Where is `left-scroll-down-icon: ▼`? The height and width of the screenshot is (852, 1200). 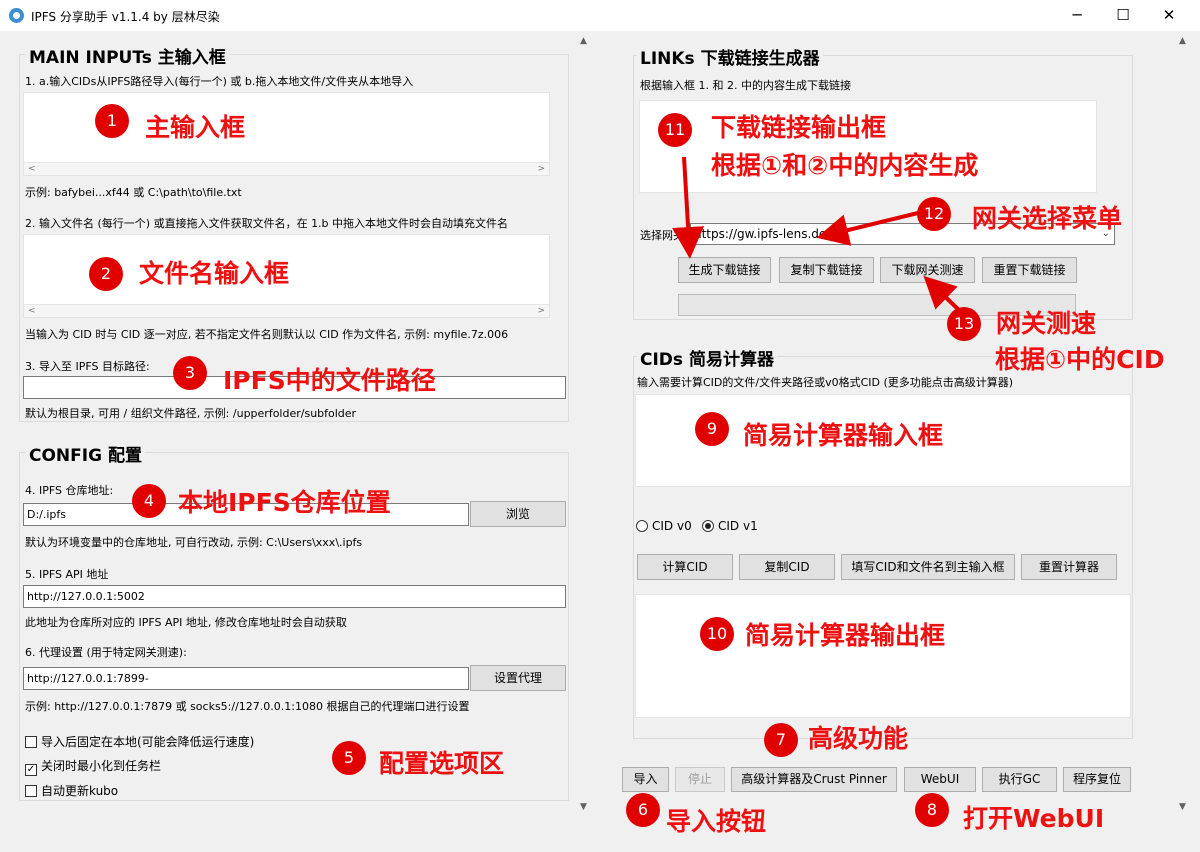 left-scroll-down-icon: ▼ is located at coordinates (583, 807).